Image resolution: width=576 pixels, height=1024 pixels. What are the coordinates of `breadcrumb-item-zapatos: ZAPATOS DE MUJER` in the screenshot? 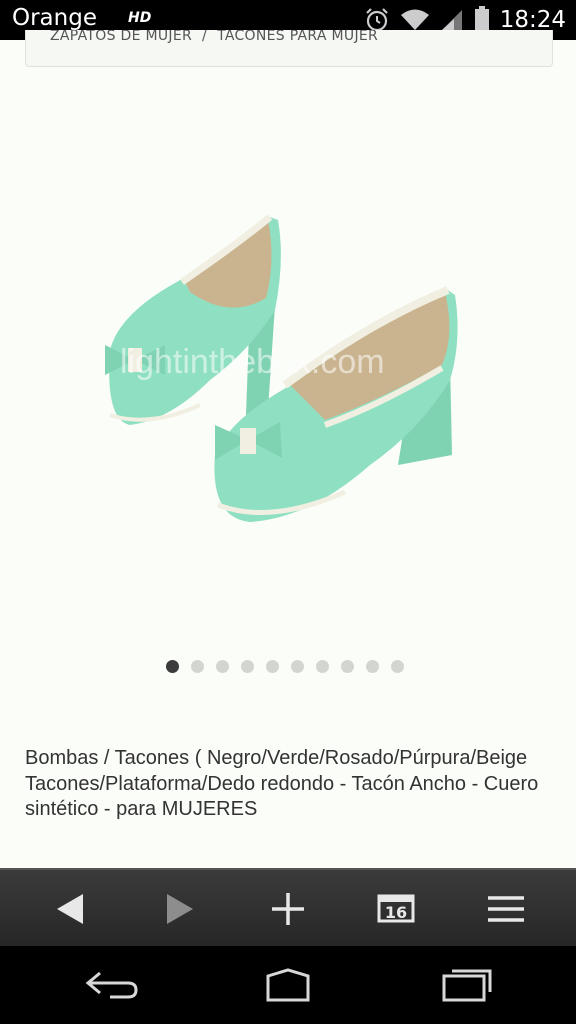 It's located at (121, 37).